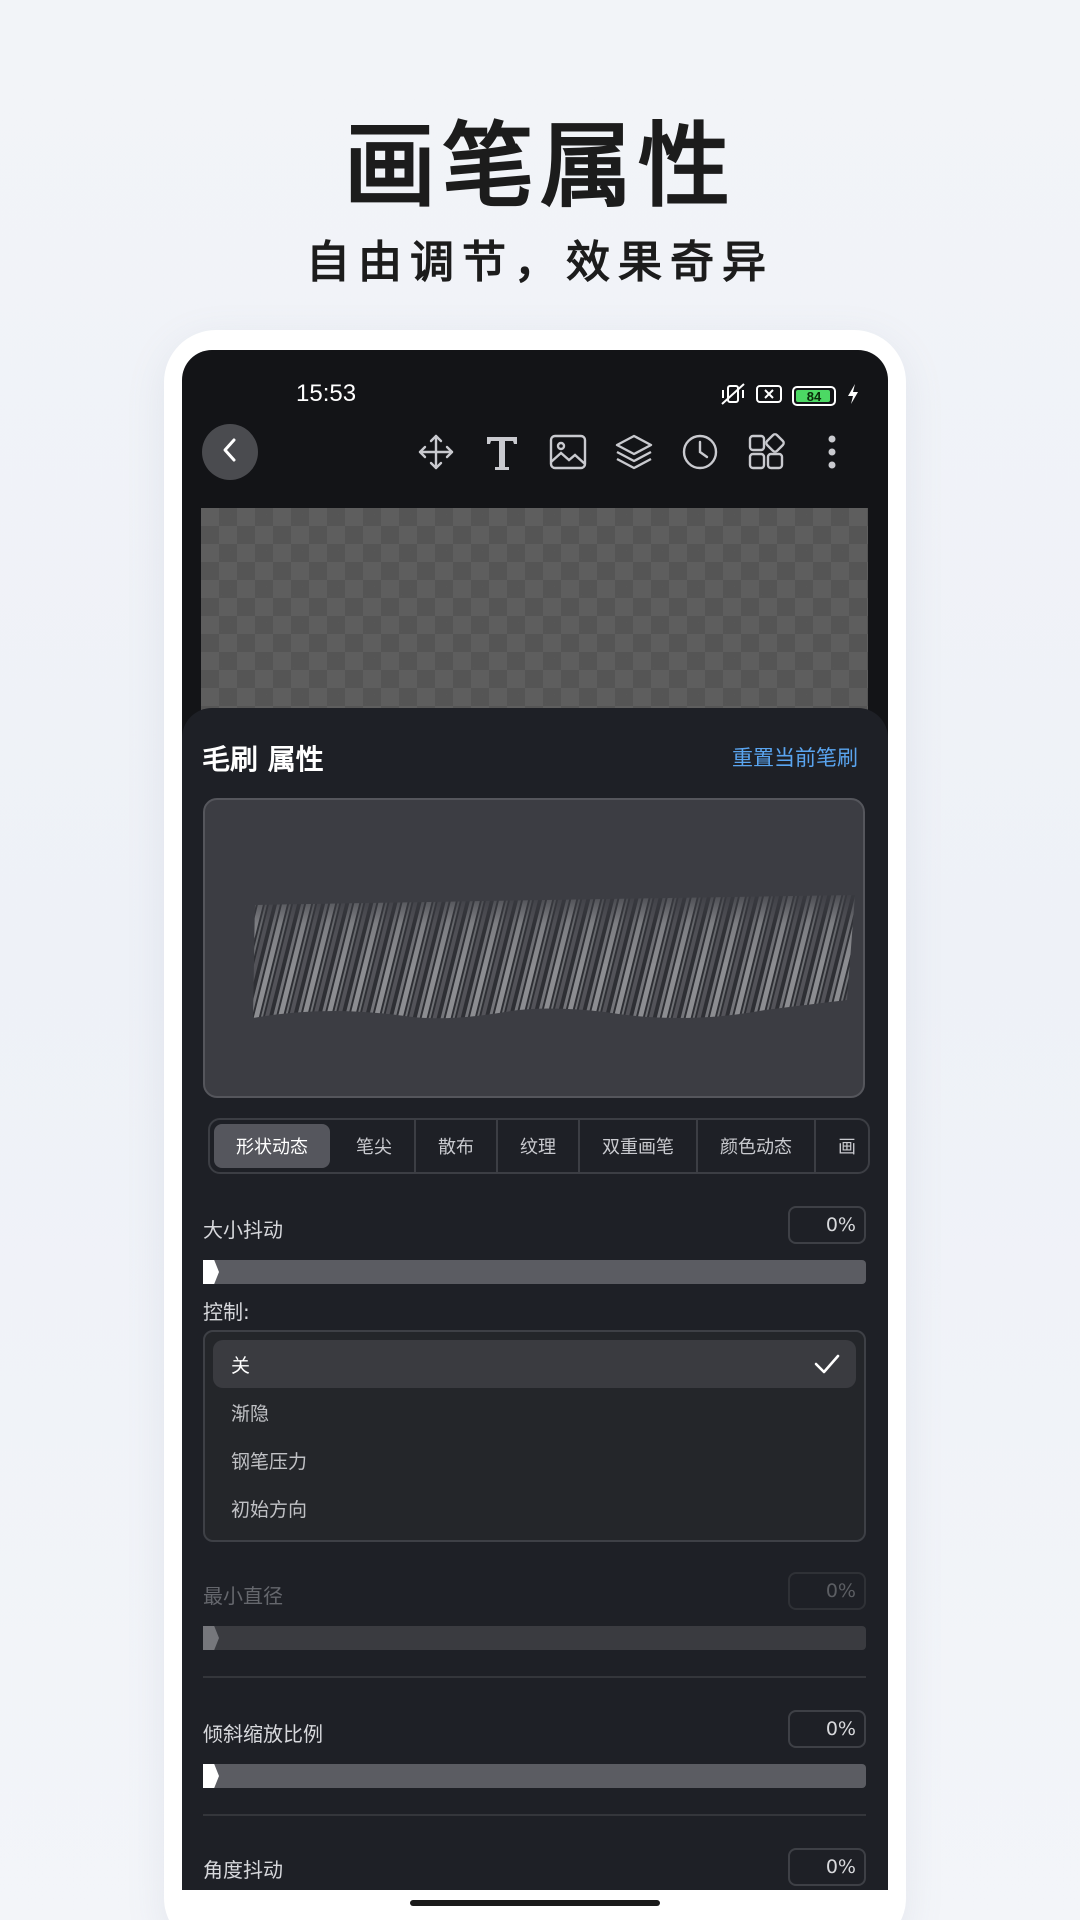 This screenshot has width=1080, height=1920. I want to click on control-option-initial-direction: 初始方向, so click(534, 1508).